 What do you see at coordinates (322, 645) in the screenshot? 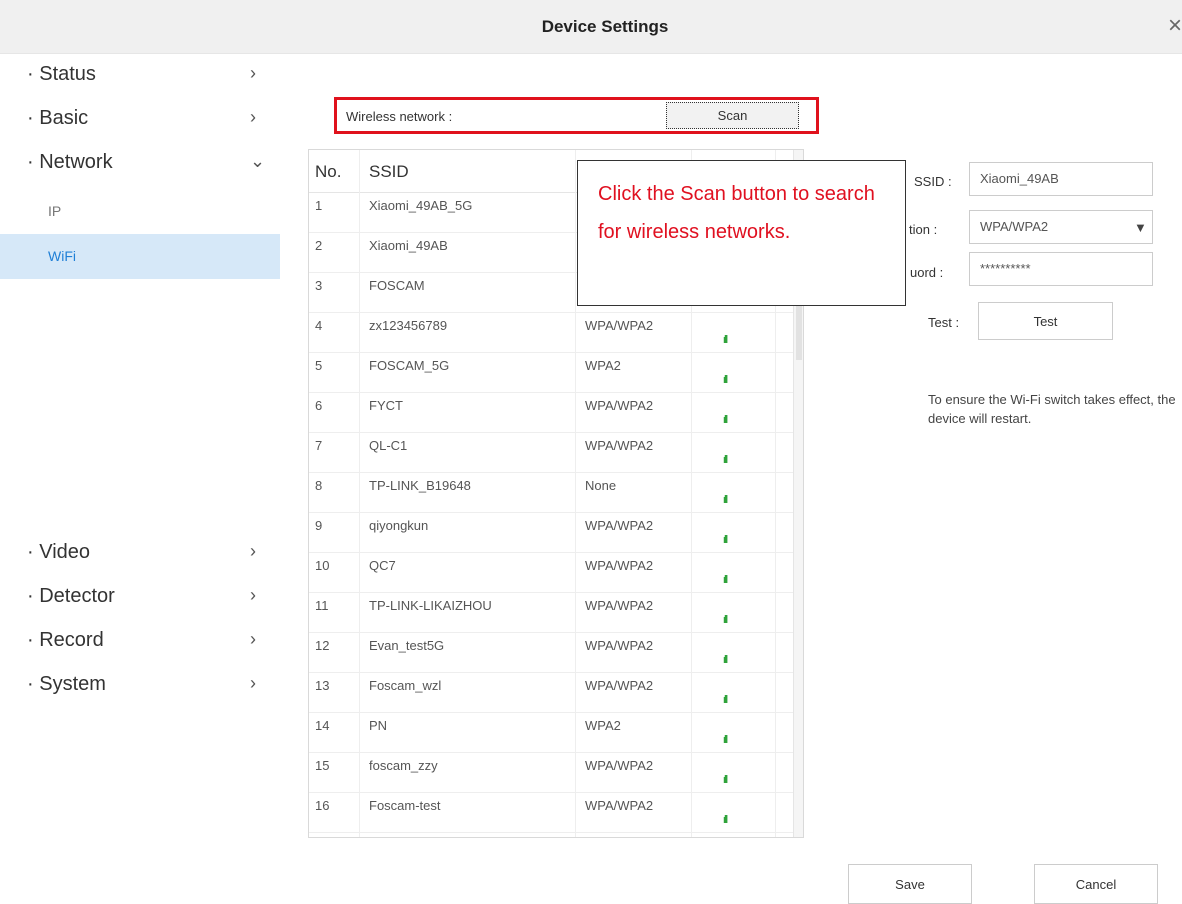
I see `row-number: 12` at bounding box center [322, 645].